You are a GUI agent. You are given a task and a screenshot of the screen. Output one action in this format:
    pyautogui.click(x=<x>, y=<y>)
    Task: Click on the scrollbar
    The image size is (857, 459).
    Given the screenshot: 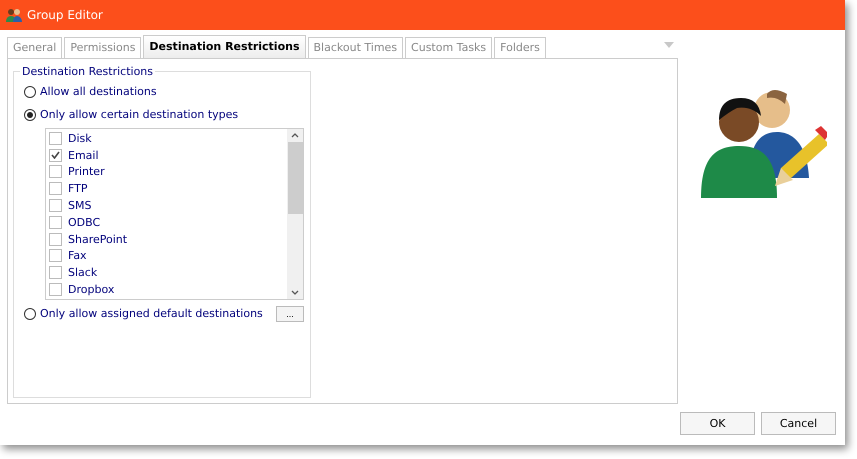 What is the action you would take?
    pyautogui.click(x=295, y=214)
    